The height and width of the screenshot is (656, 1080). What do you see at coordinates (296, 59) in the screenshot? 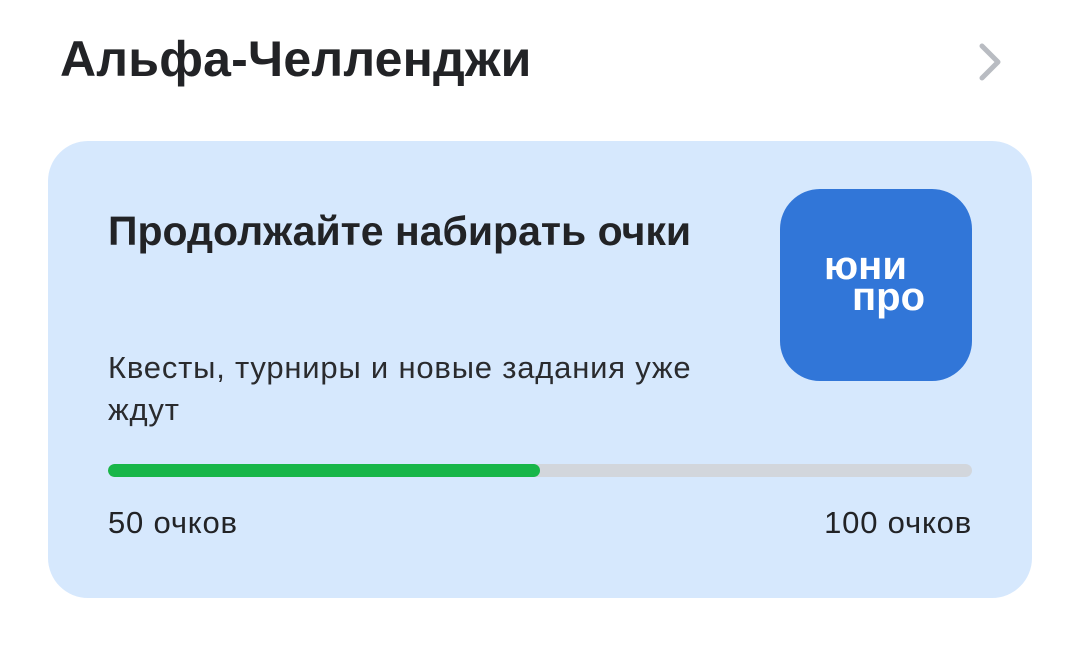
I see `section-title: Альфа-Челленджи` at bounding box center [296, 59].